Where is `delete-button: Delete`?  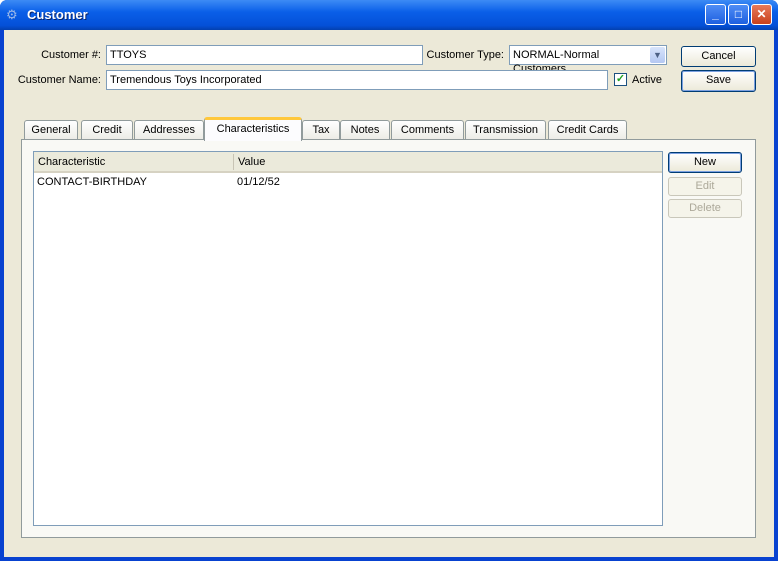 delete-button: Delete is located at coordinates (705, 208).